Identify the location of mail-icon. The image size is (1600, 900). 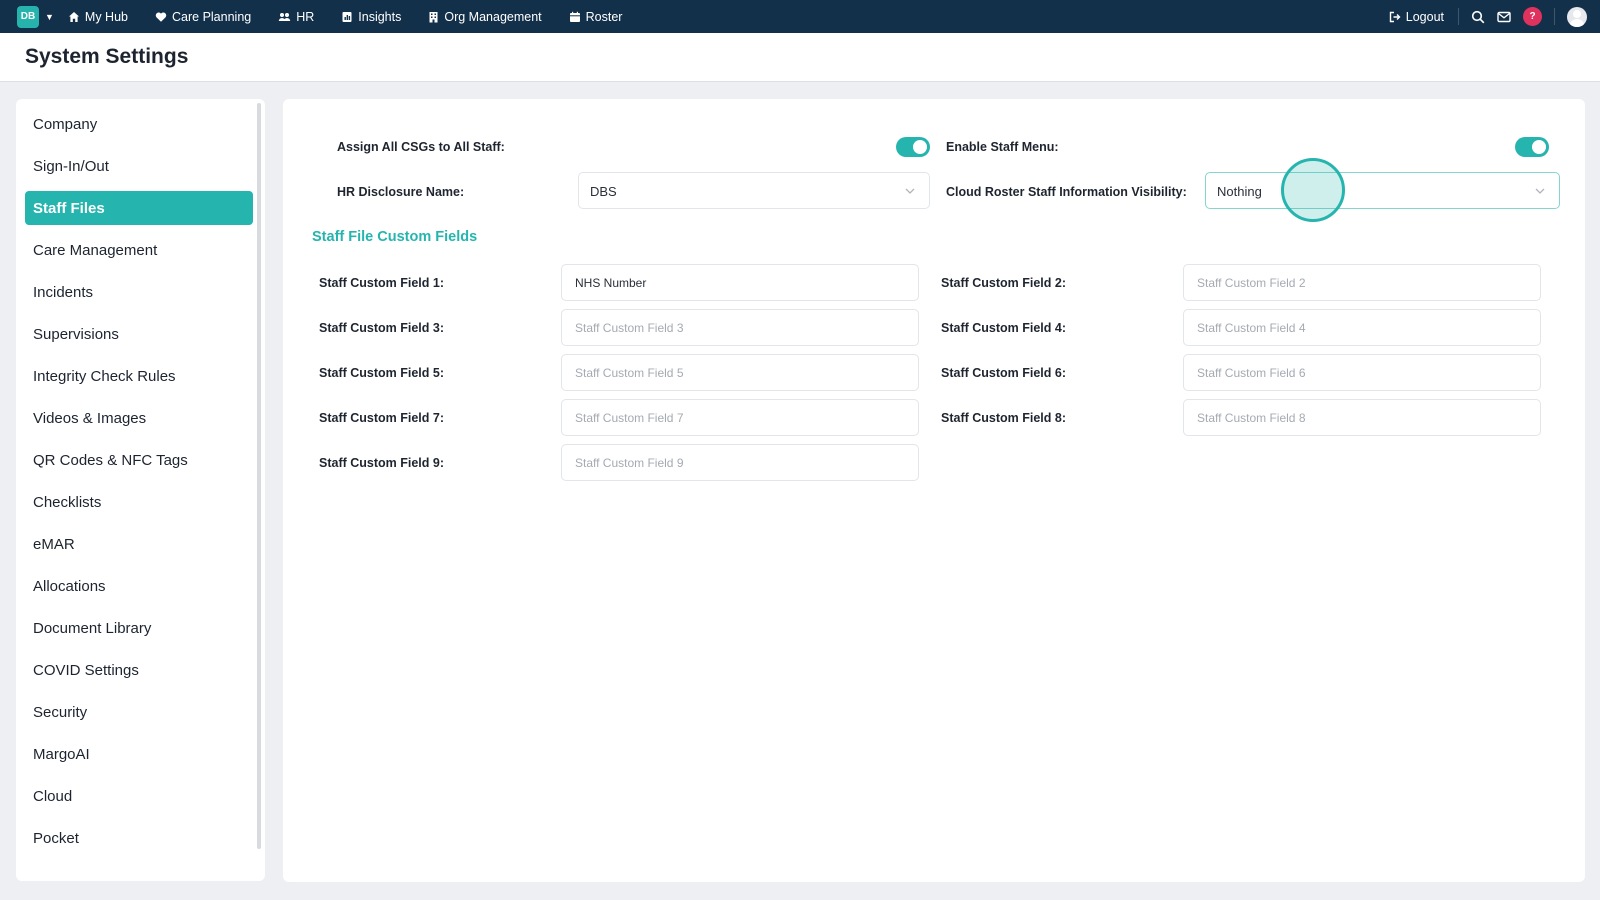
(1504, 17).